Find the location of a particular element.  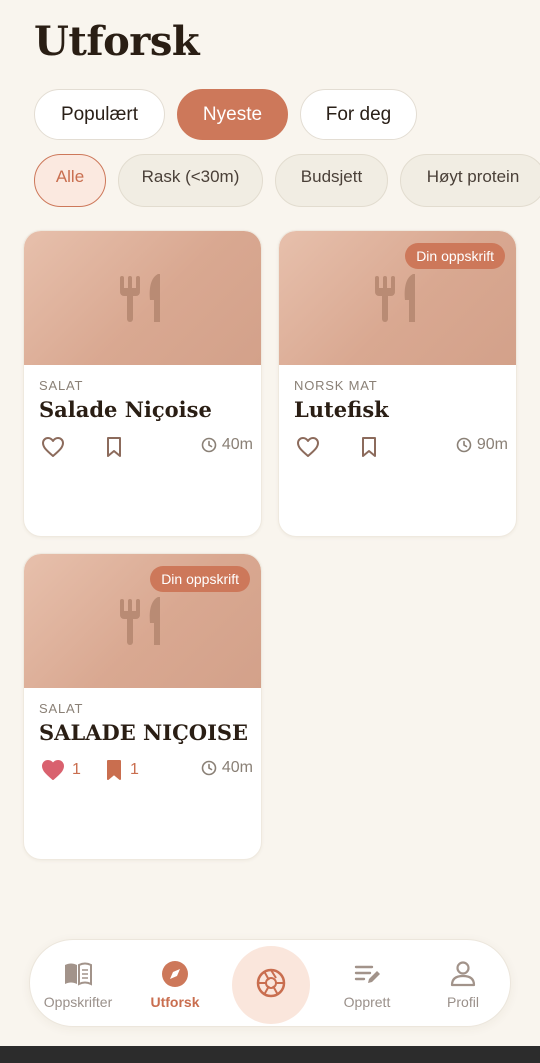

recipe-actions: 1 1 40m is located at coordinates (146, 773).